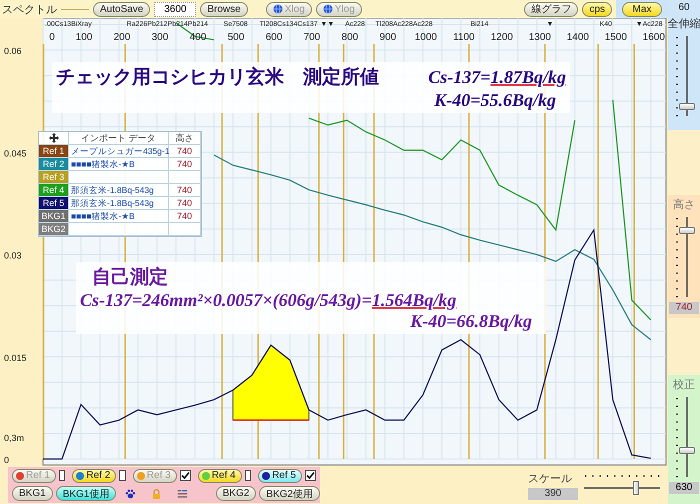 Image resolution: width=700 pixels, height=504 pixels. I want to click on formula-text: Cs-137=1.87Bq/kg, so click(497, 77).